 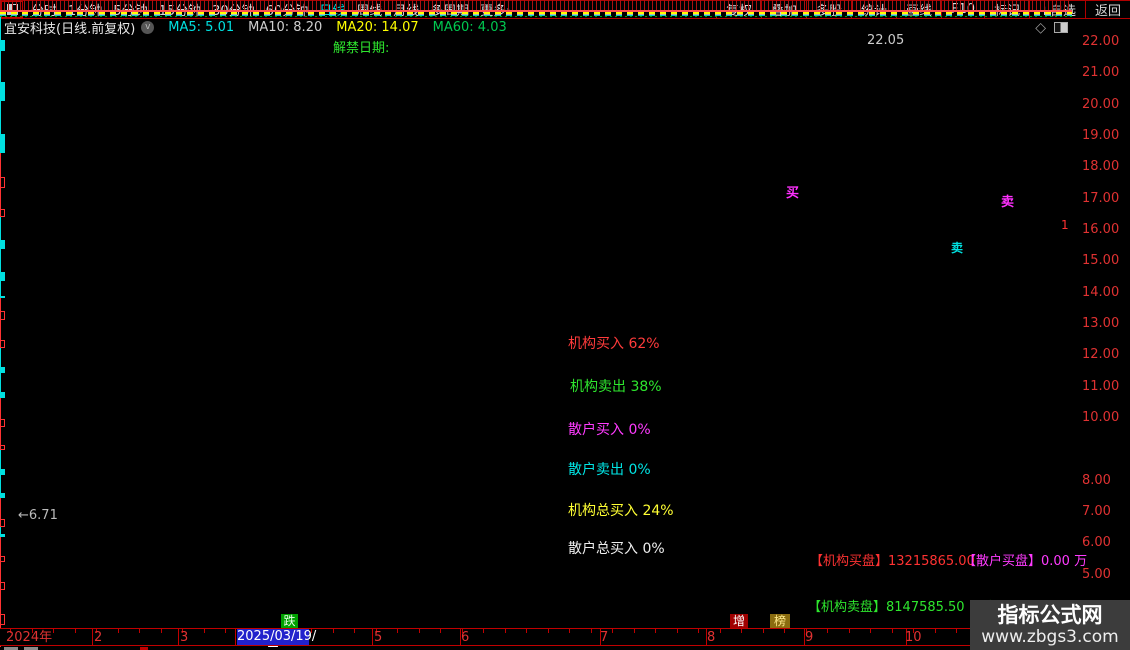 I want to click on x-axis-label: 3, so click(x=184, y=637).